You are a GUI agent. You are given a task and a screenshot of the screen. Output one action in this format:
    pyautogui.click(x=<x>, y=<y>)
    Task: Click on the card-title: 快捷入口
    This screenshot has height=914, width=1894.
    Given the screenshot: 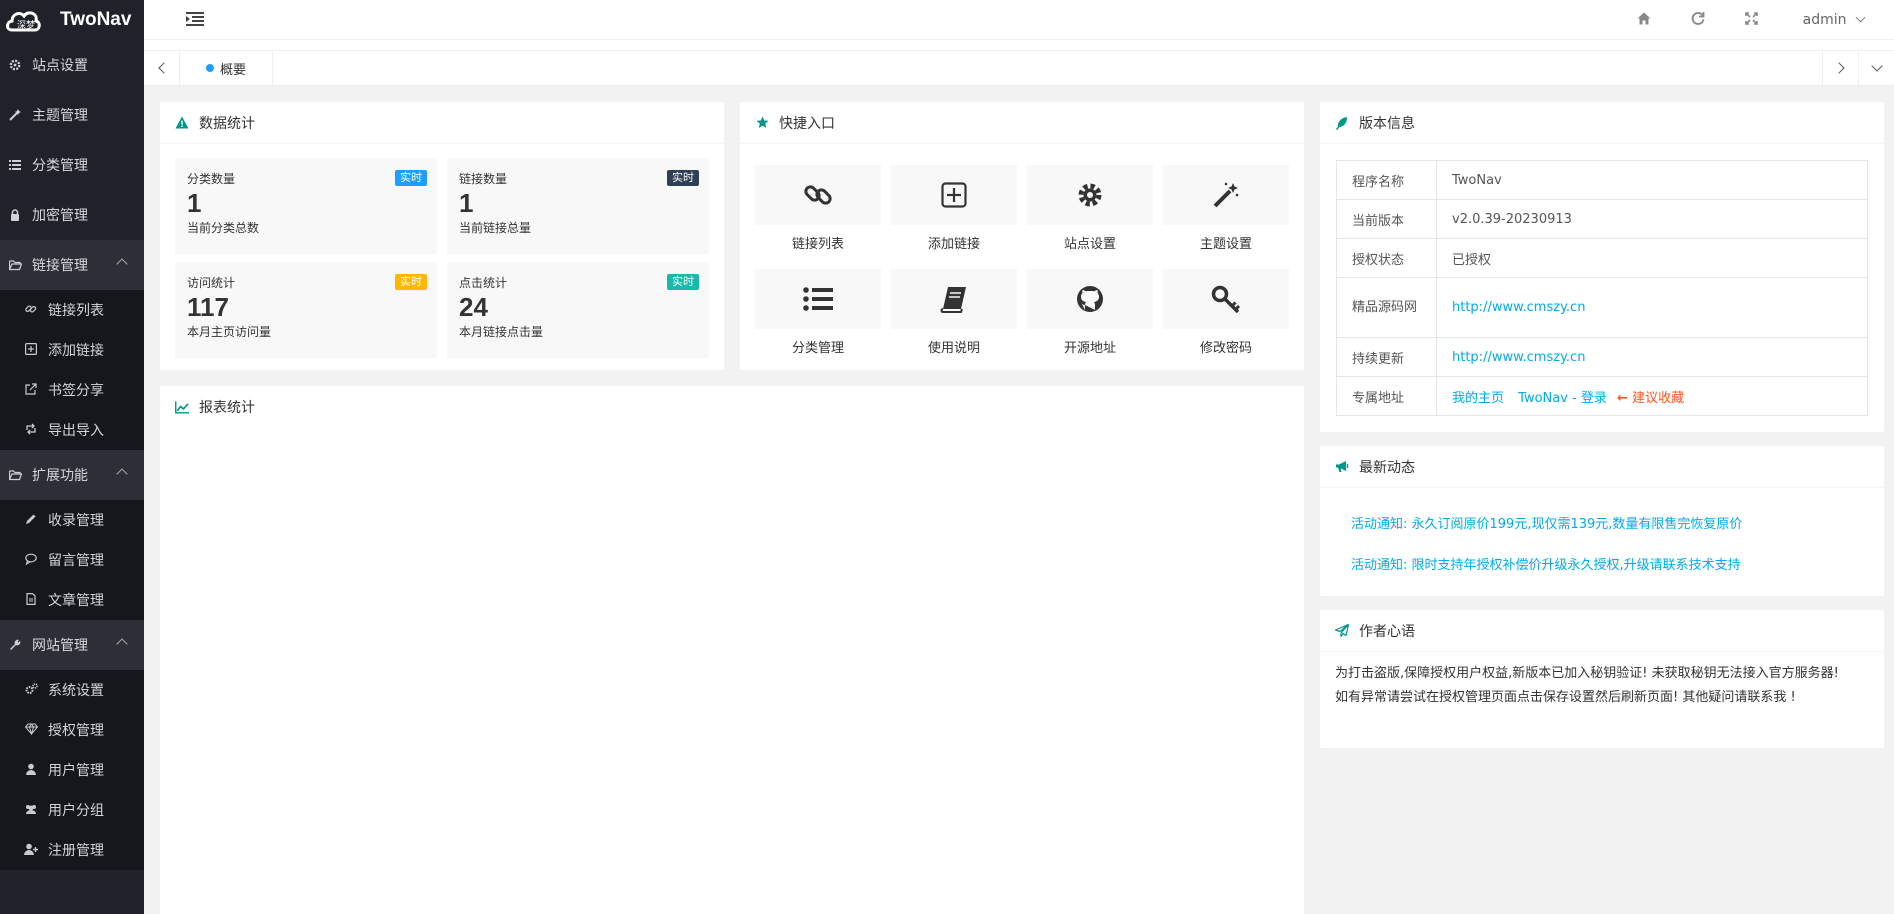 What is the action you would take?
    pyautogui.click(x=807, y=123)
    